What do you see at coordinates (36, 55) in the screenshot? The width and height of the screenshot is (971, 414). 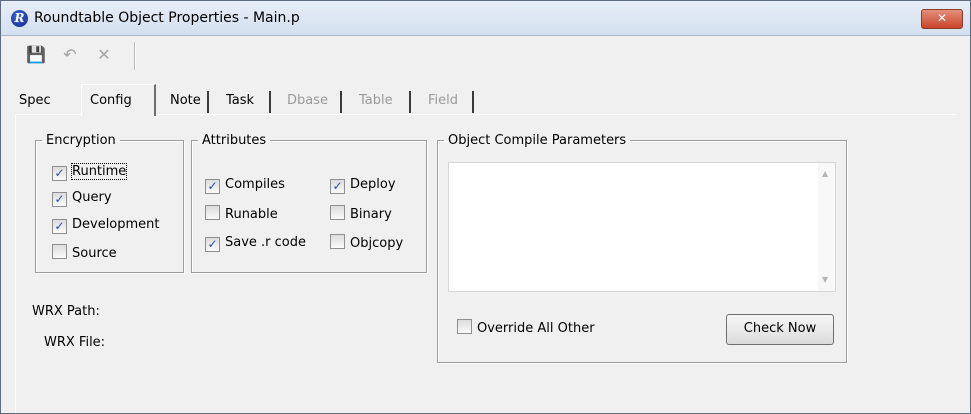 I see `save-icon: 💾` at bounding box center [36, 55].